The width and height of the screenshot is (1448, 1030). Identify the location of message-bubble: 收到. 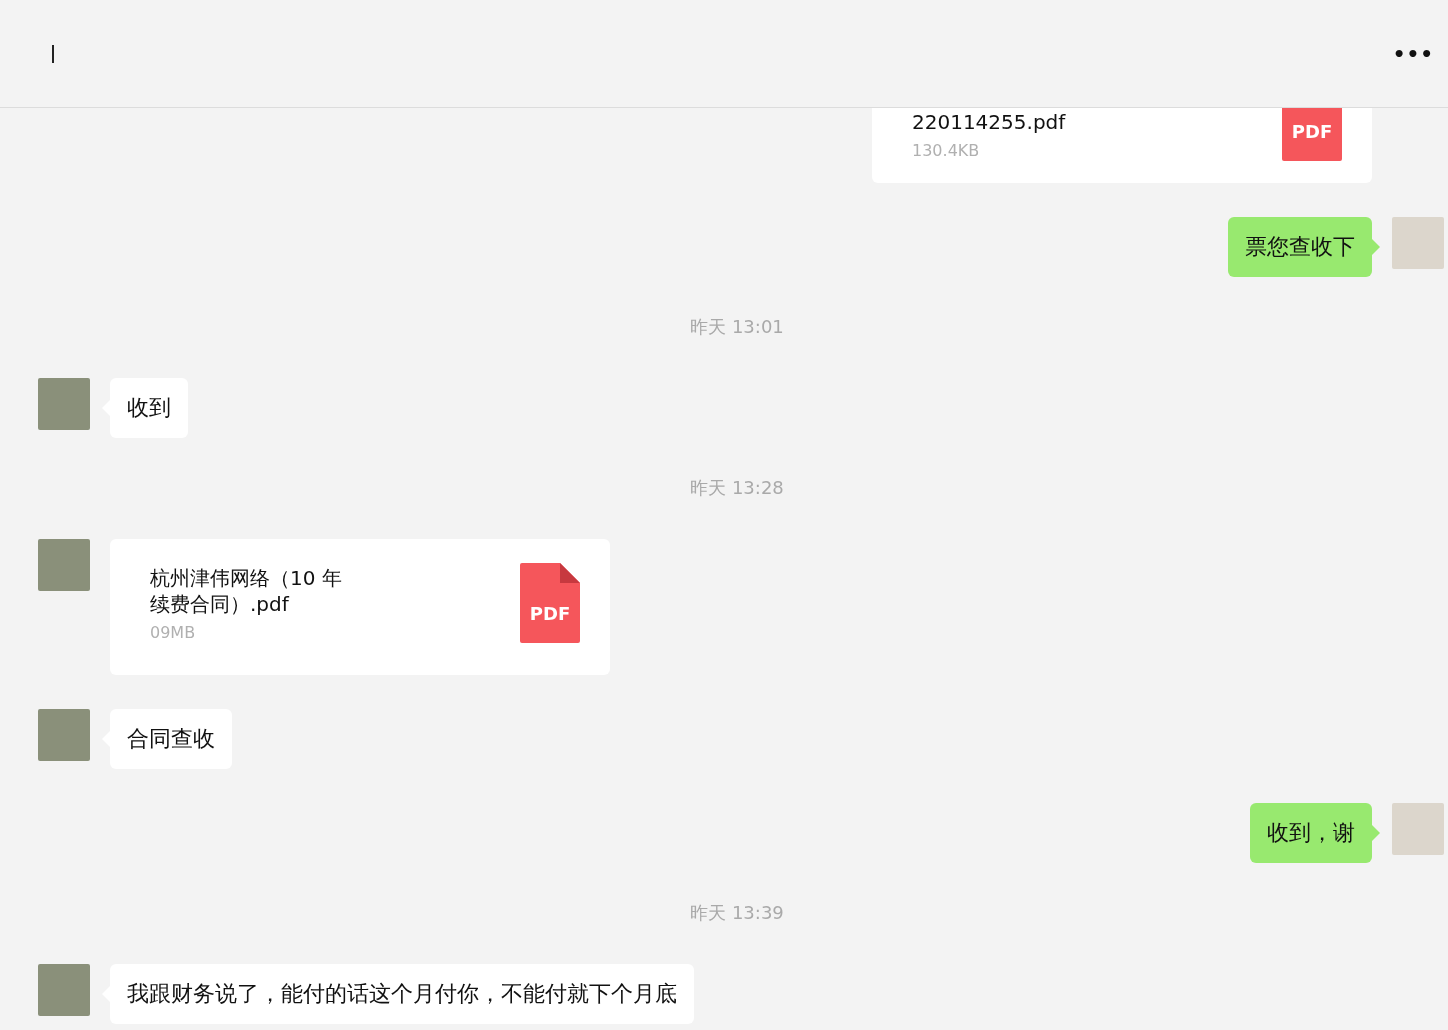
(149, 408).